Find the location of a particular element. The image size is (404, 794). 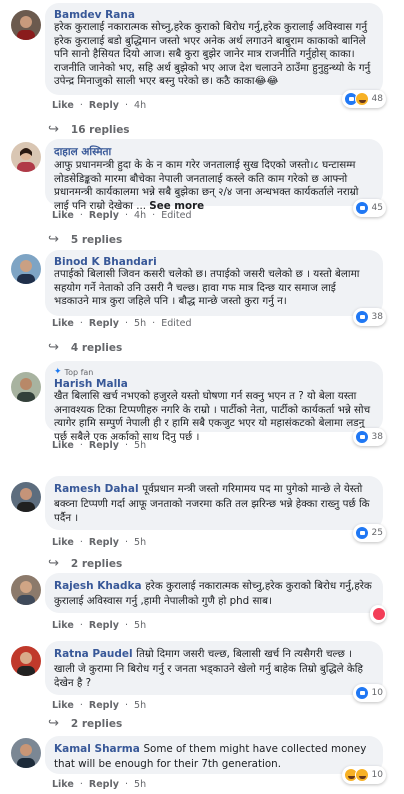

comment-author: Ramesh Dahal is located at coordinates (98, 489).